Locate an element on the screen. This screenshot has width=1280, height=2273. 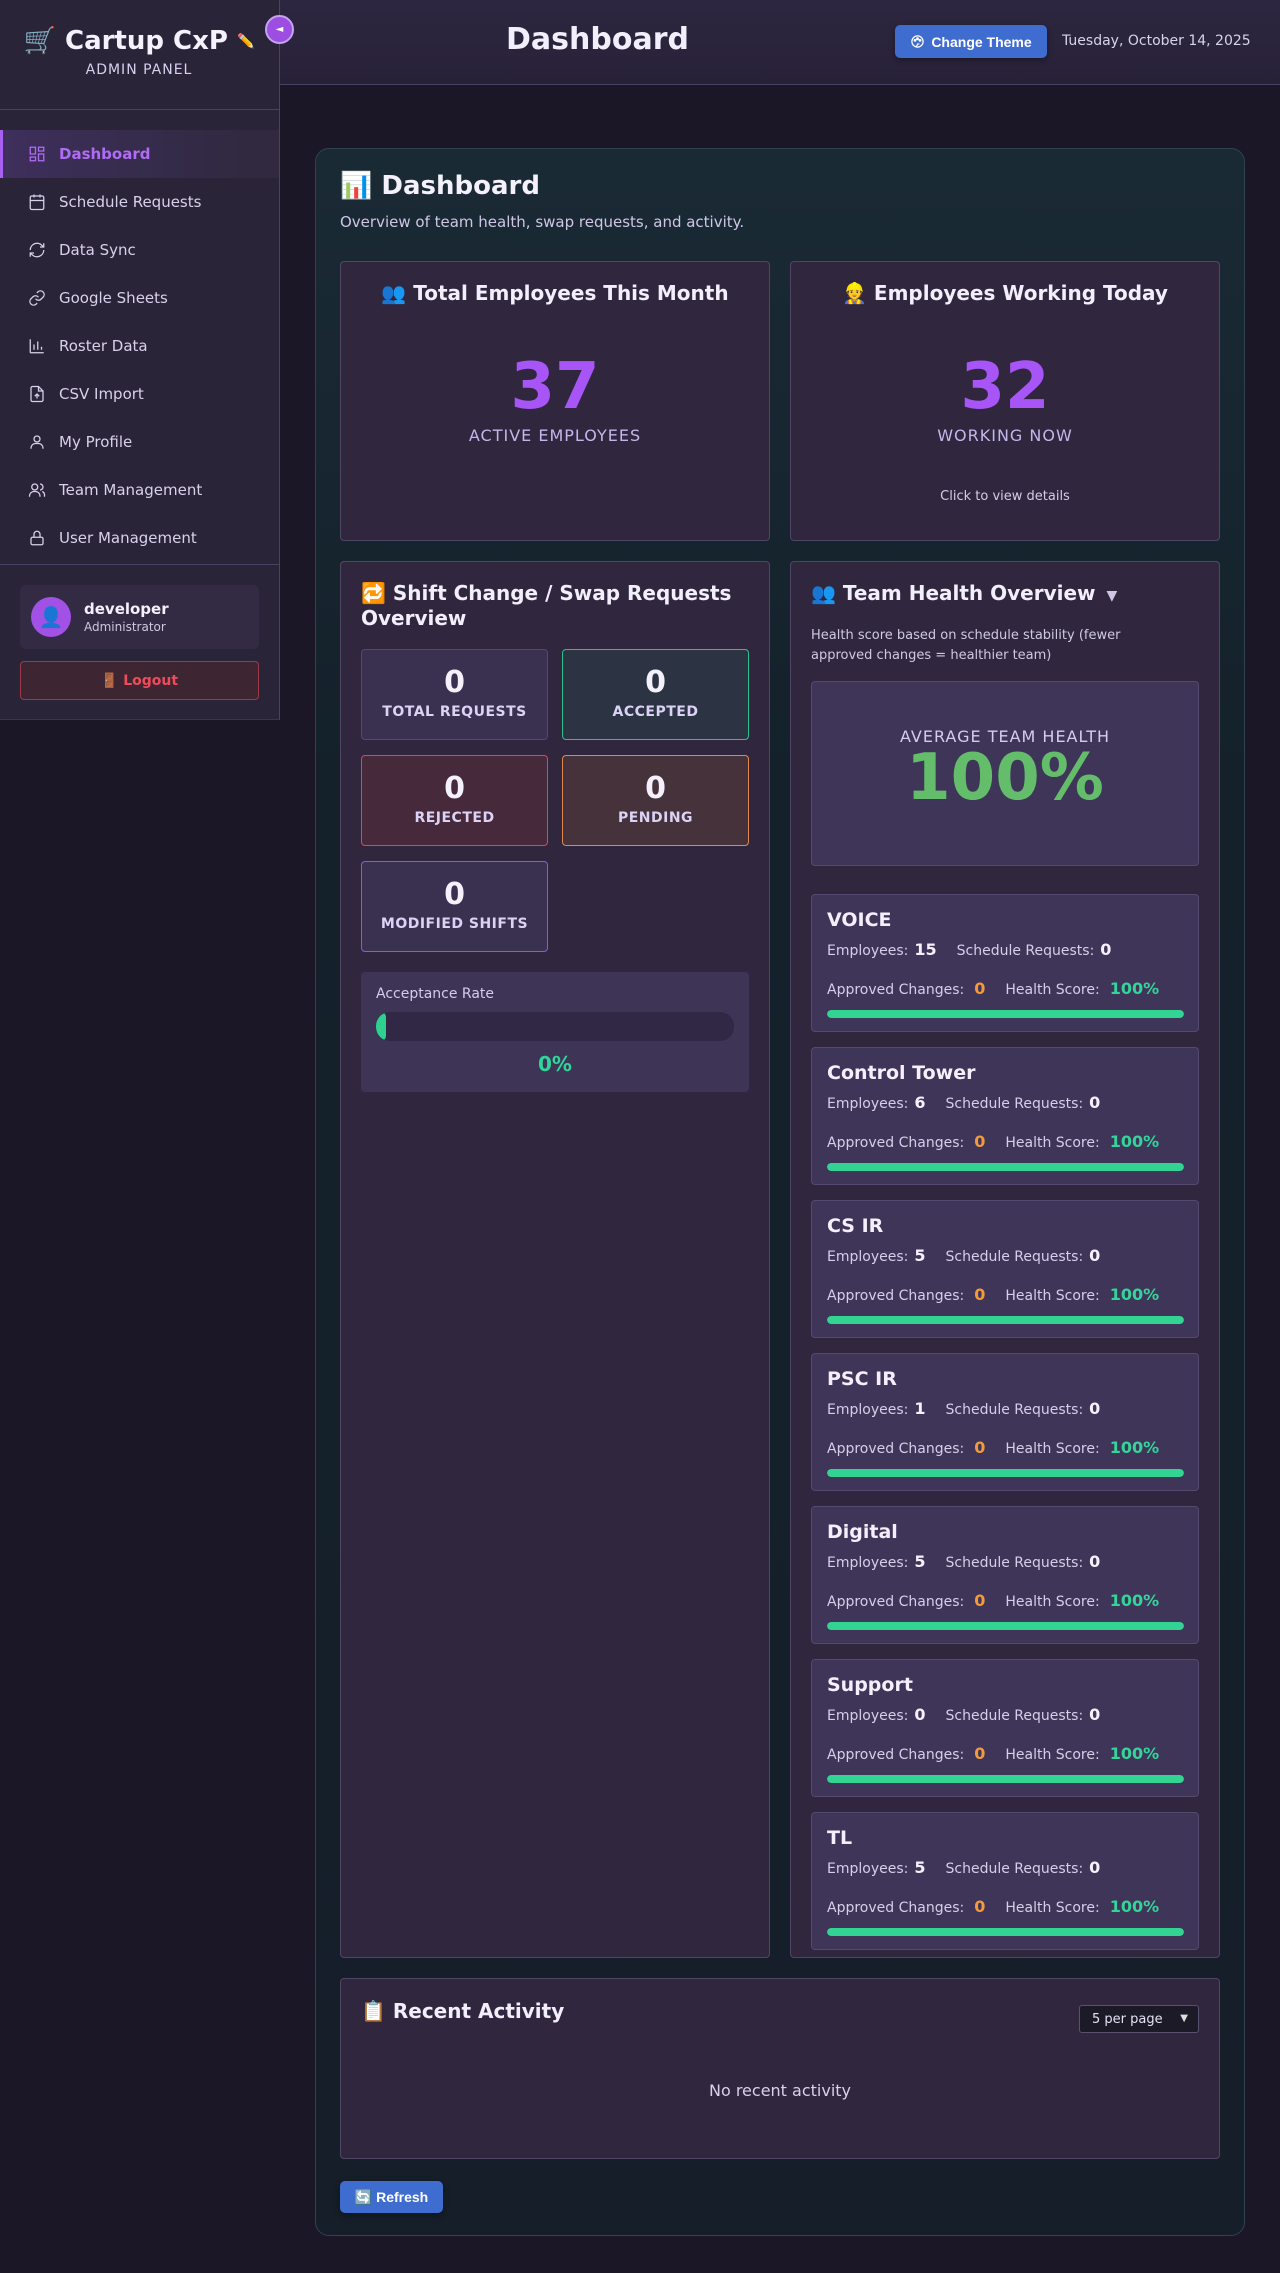
change-theme-button: Change Theme is located at coordinates (971, 41).